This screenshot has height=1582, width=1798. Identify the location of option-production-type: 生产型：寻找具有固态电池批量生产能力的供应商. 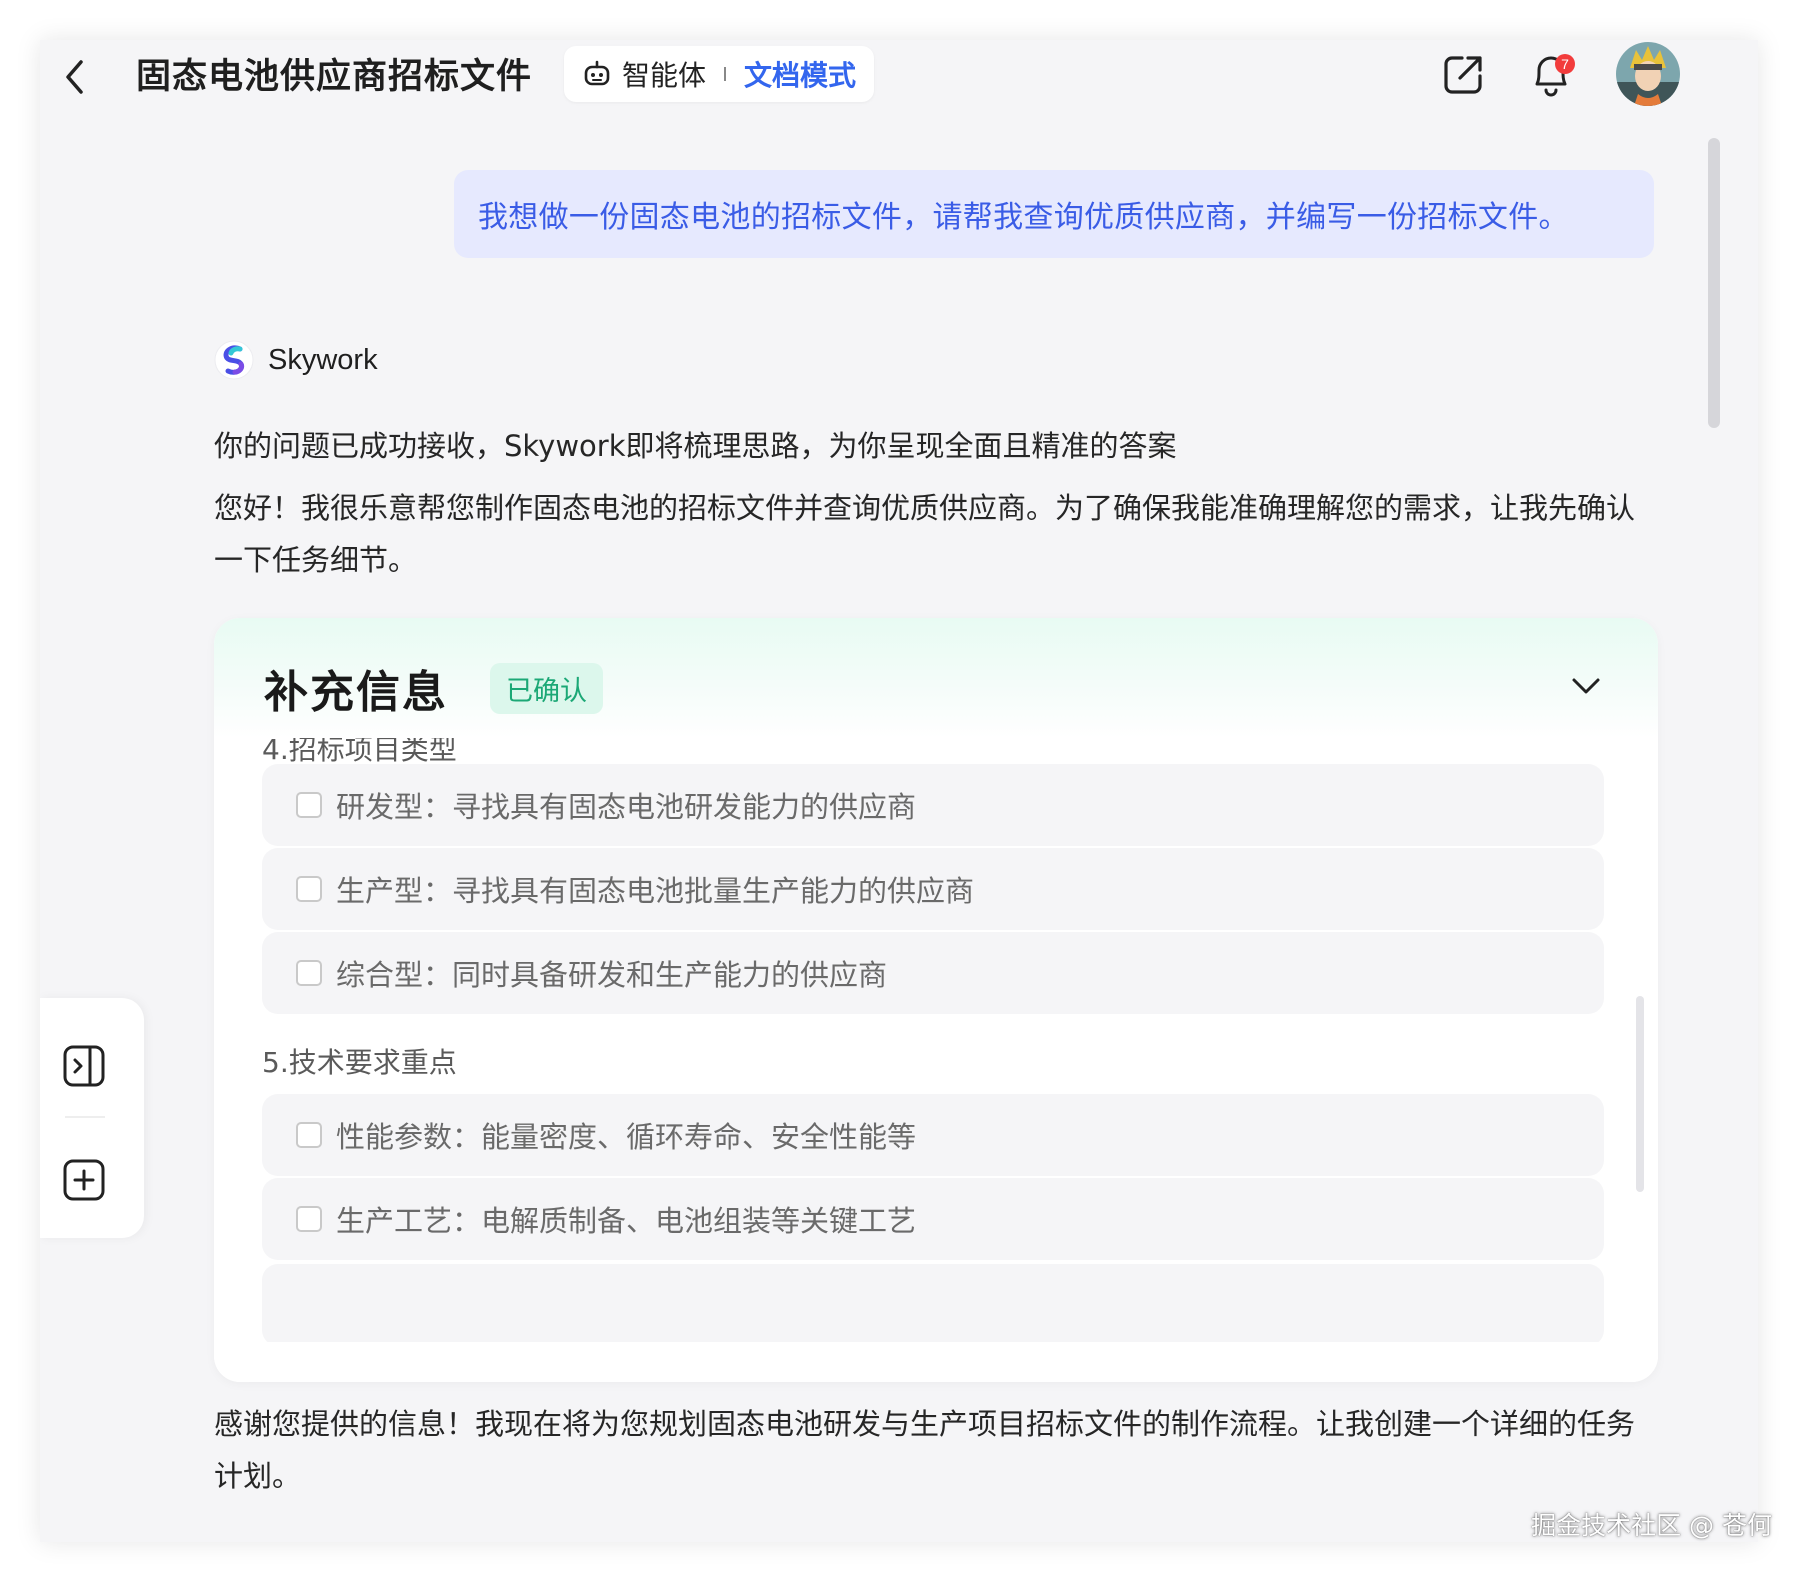
(933, 889).